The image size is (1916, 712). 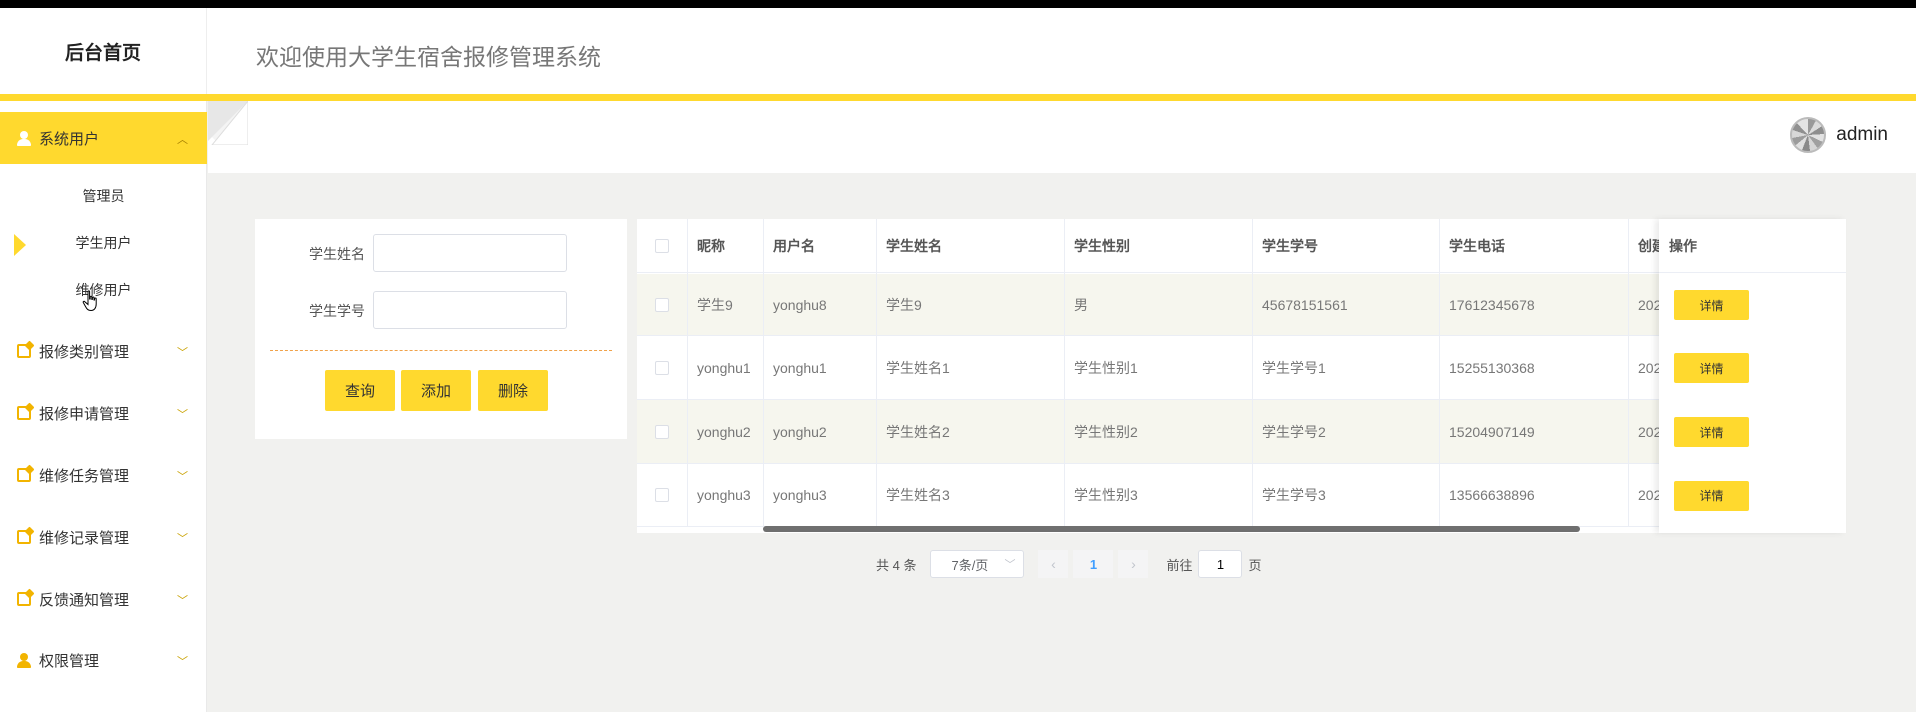 What do you see at coordinates (800, 304) in the screenshot?
I see `cell-username: yonghu8` at bounding box center [800, 304].